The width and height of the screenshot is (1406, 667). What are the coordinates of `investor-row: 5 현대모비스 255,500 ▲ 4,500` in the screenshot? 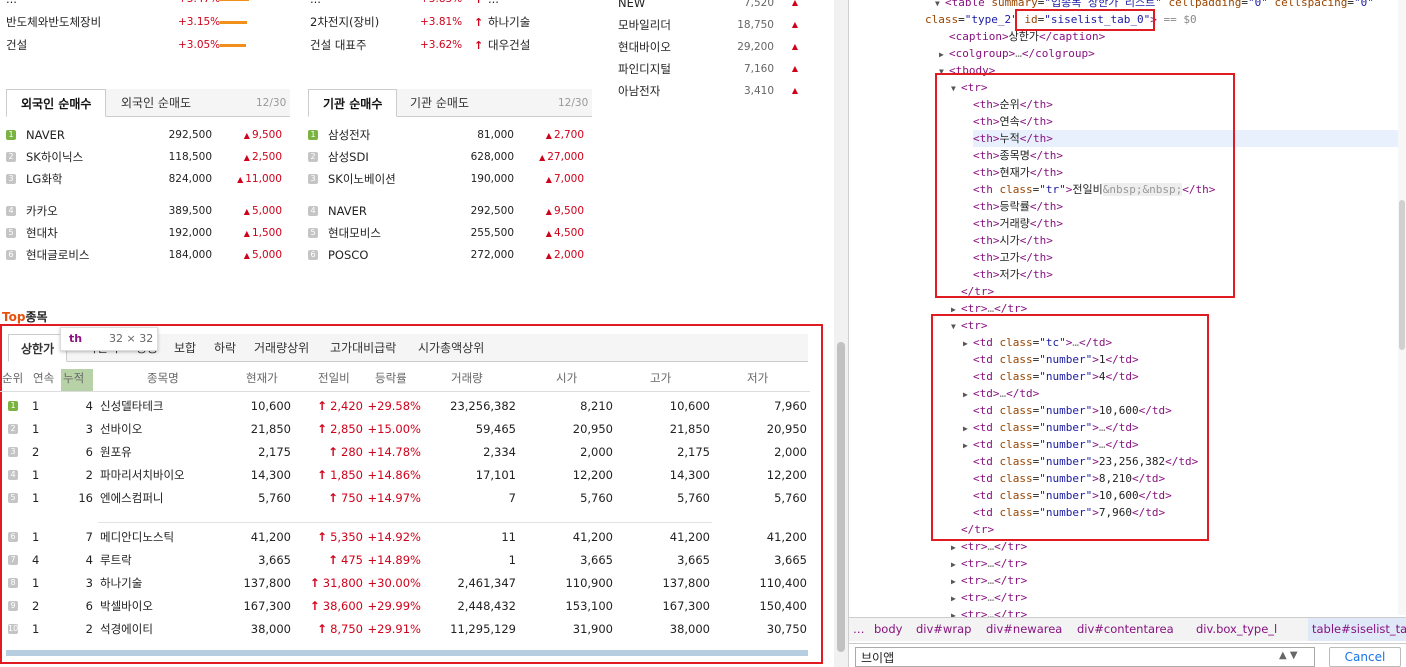 It's located at (450, 233).